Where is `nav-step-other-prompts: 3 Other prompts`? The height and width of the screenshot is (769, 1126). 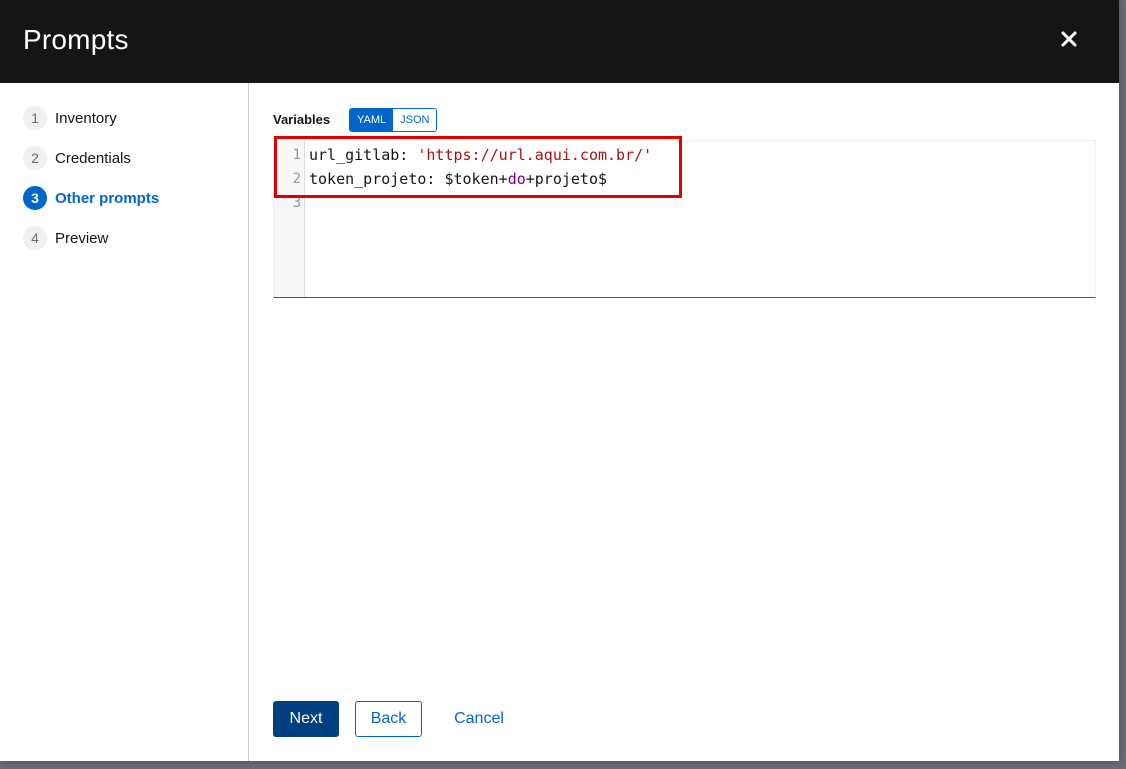
nav-step-other-prompts: 3 Other prompts is located at coordinates (91, 198).